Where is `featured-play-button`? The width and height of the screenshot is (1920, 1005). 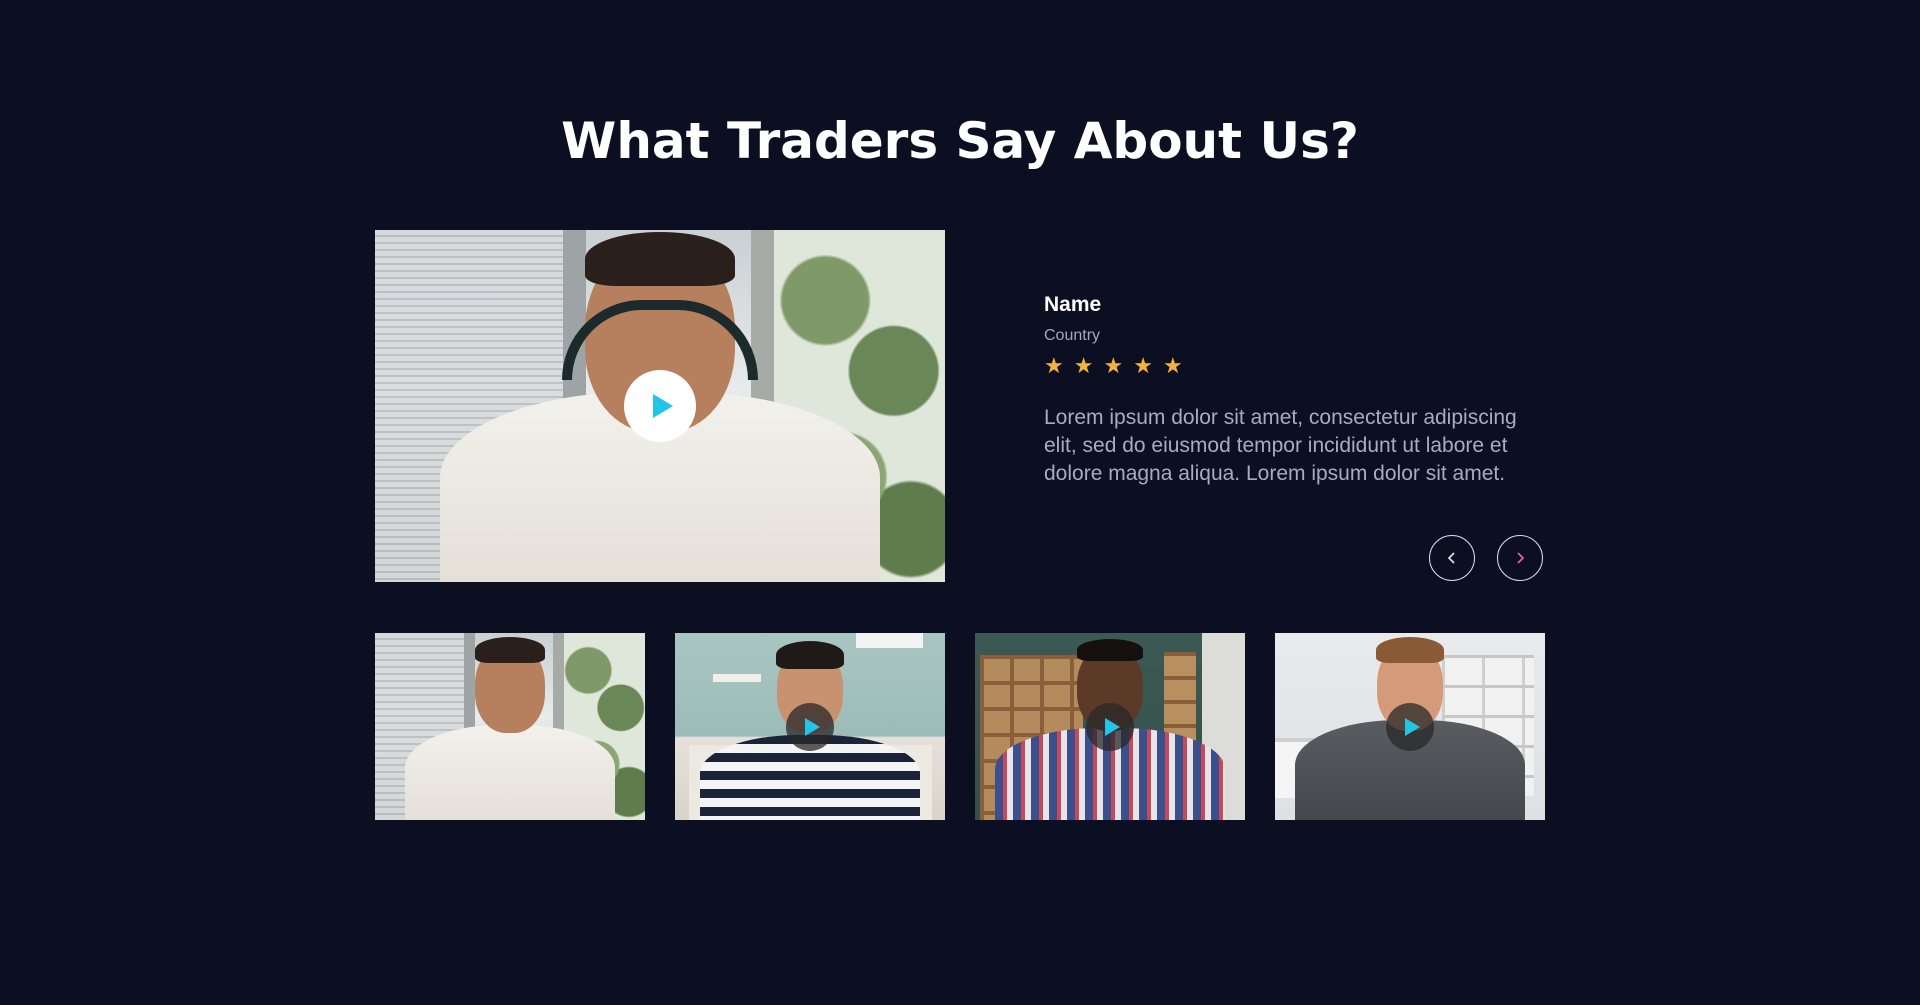
featured-play-button is located at coordinates (660, 406).